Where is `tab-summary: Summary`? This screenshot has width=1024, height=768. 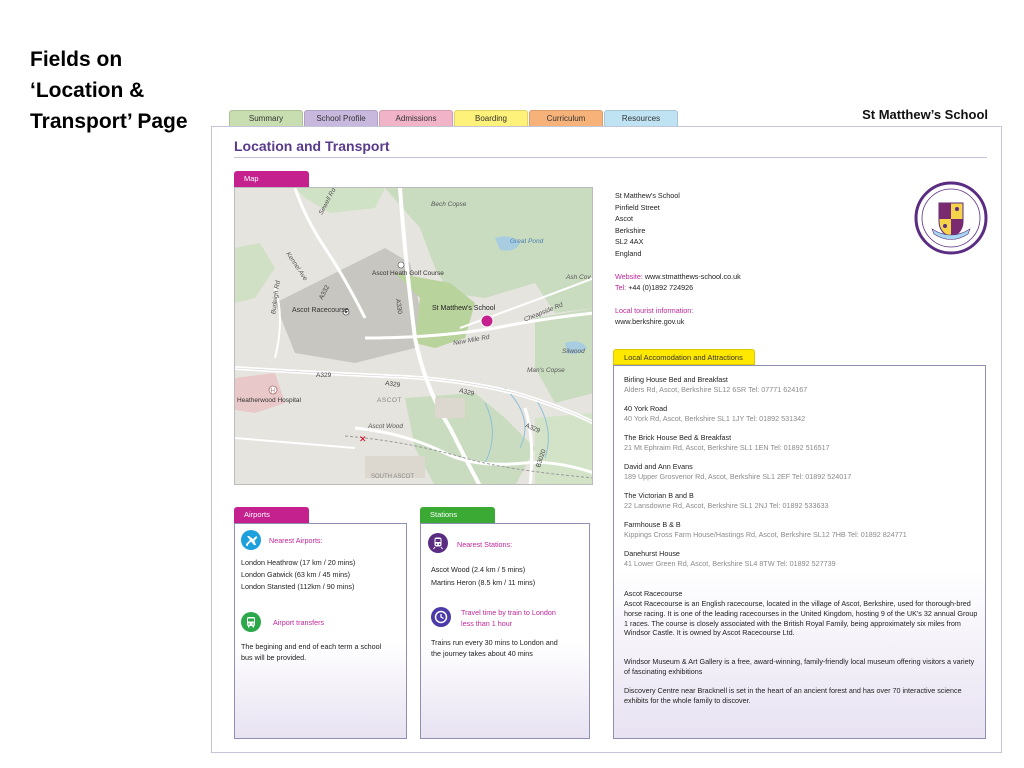 tab-summary: Summary is located at coordinates (266, 118).